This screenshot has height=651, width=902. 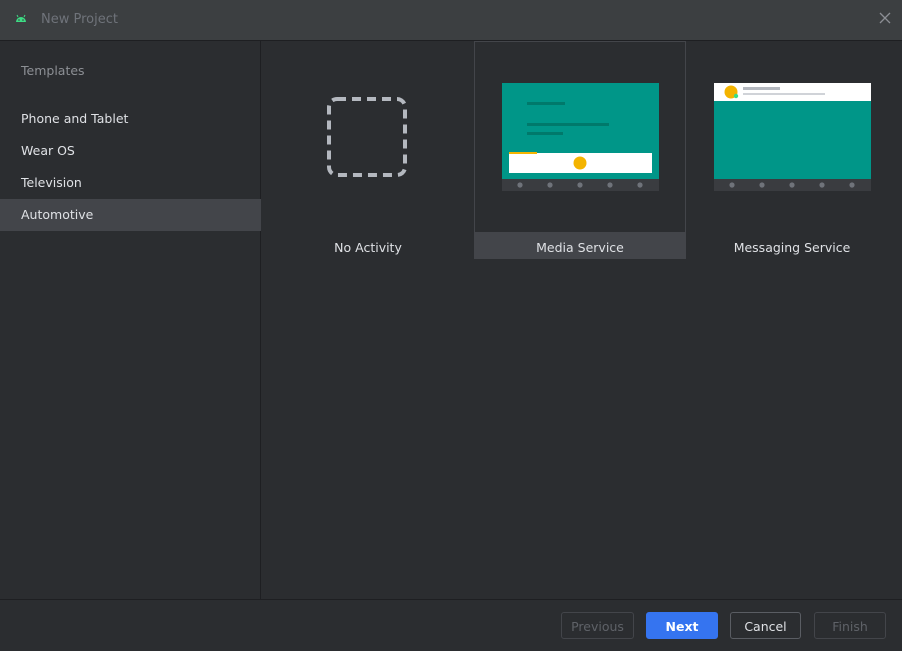 What do you see at coordinates (580, 137) in the screenshot?
I see `media-service-preview-icon` at bounding box center [580, 137].